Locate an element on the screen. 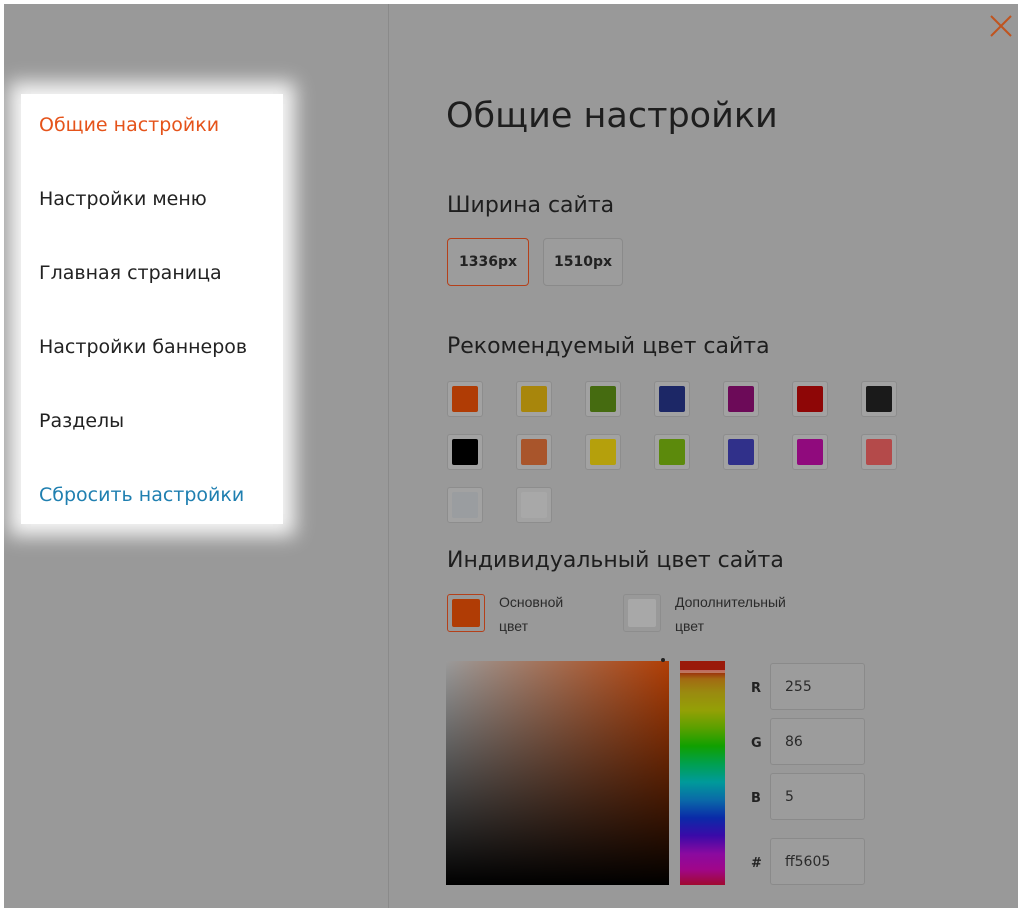 The width and height of the screenshot is (1023, 913). secondary-color-label-line-1: Дополнительный is located at coordinates (730, 602).